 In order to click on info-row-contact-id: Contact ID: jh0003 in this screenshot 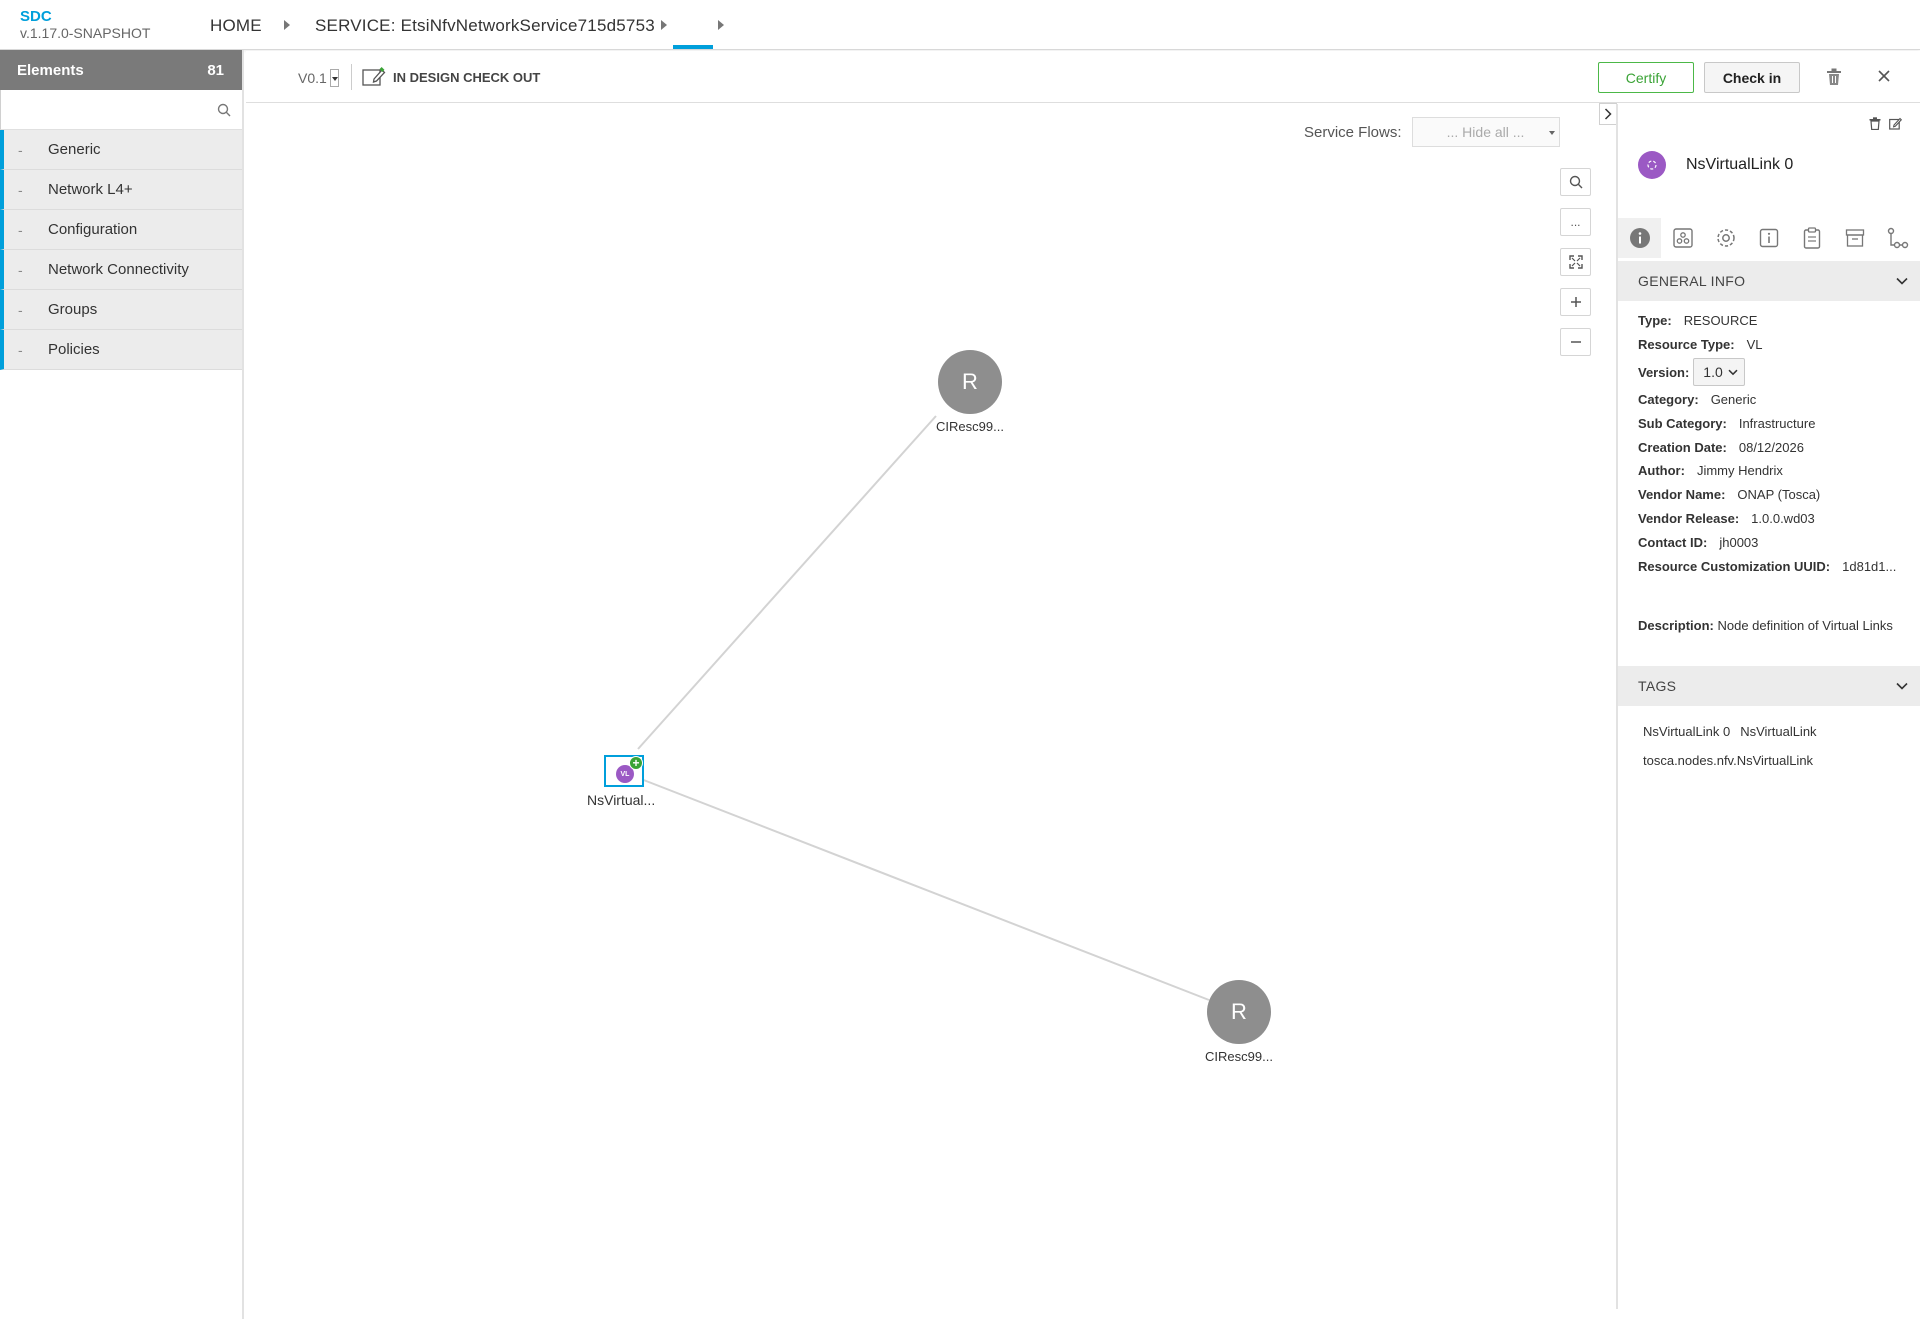, I will do `click(1775, 542)`.